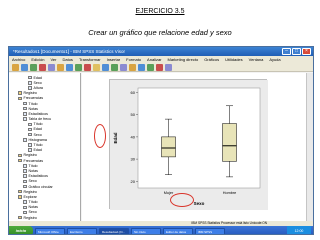  Describe the element at coordinates (18, 59) in the screenshot. I see `menu-item: Archivo` at that location.